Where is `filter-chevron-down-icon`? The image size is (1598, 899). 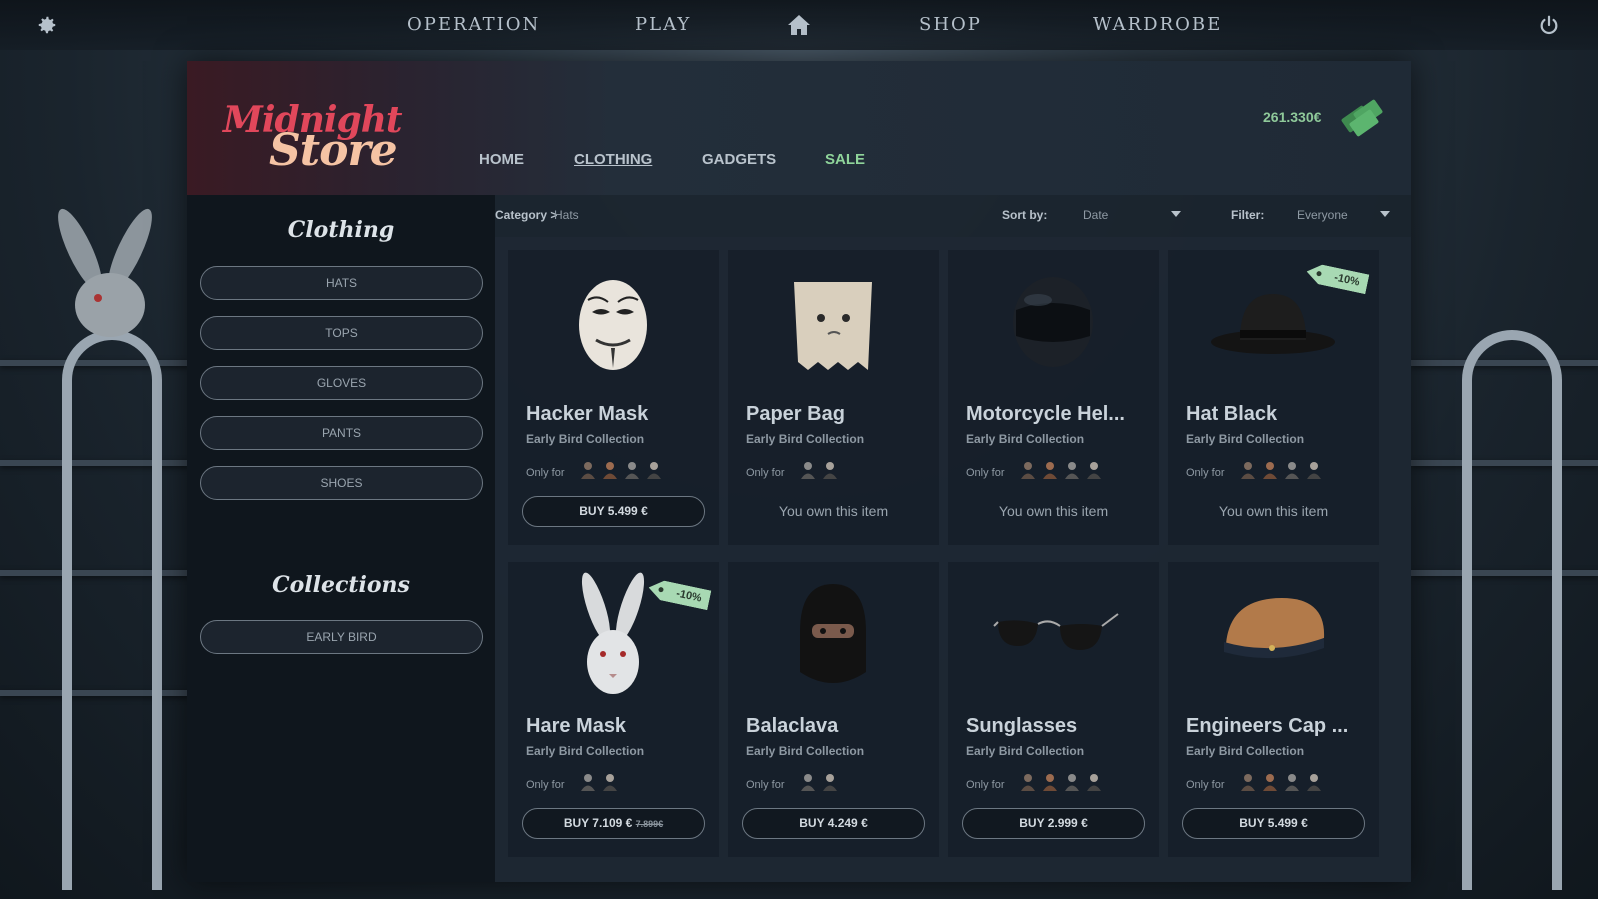 filter-chevron-down-icon is located at coordinates (1385, 214).